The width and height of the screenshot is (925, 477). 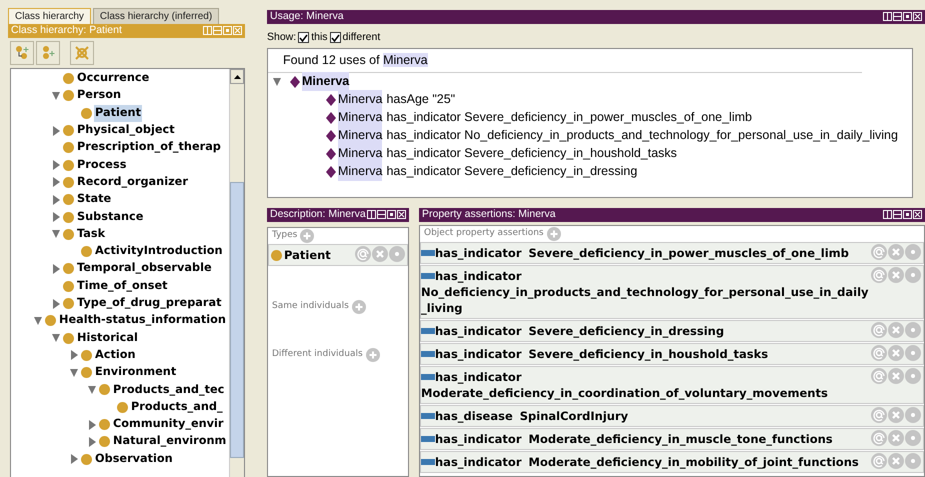 What do you see at coordinates (22, 53) in the screenshot?
I see `add-subclass-button` at bounding box center [22, 53].